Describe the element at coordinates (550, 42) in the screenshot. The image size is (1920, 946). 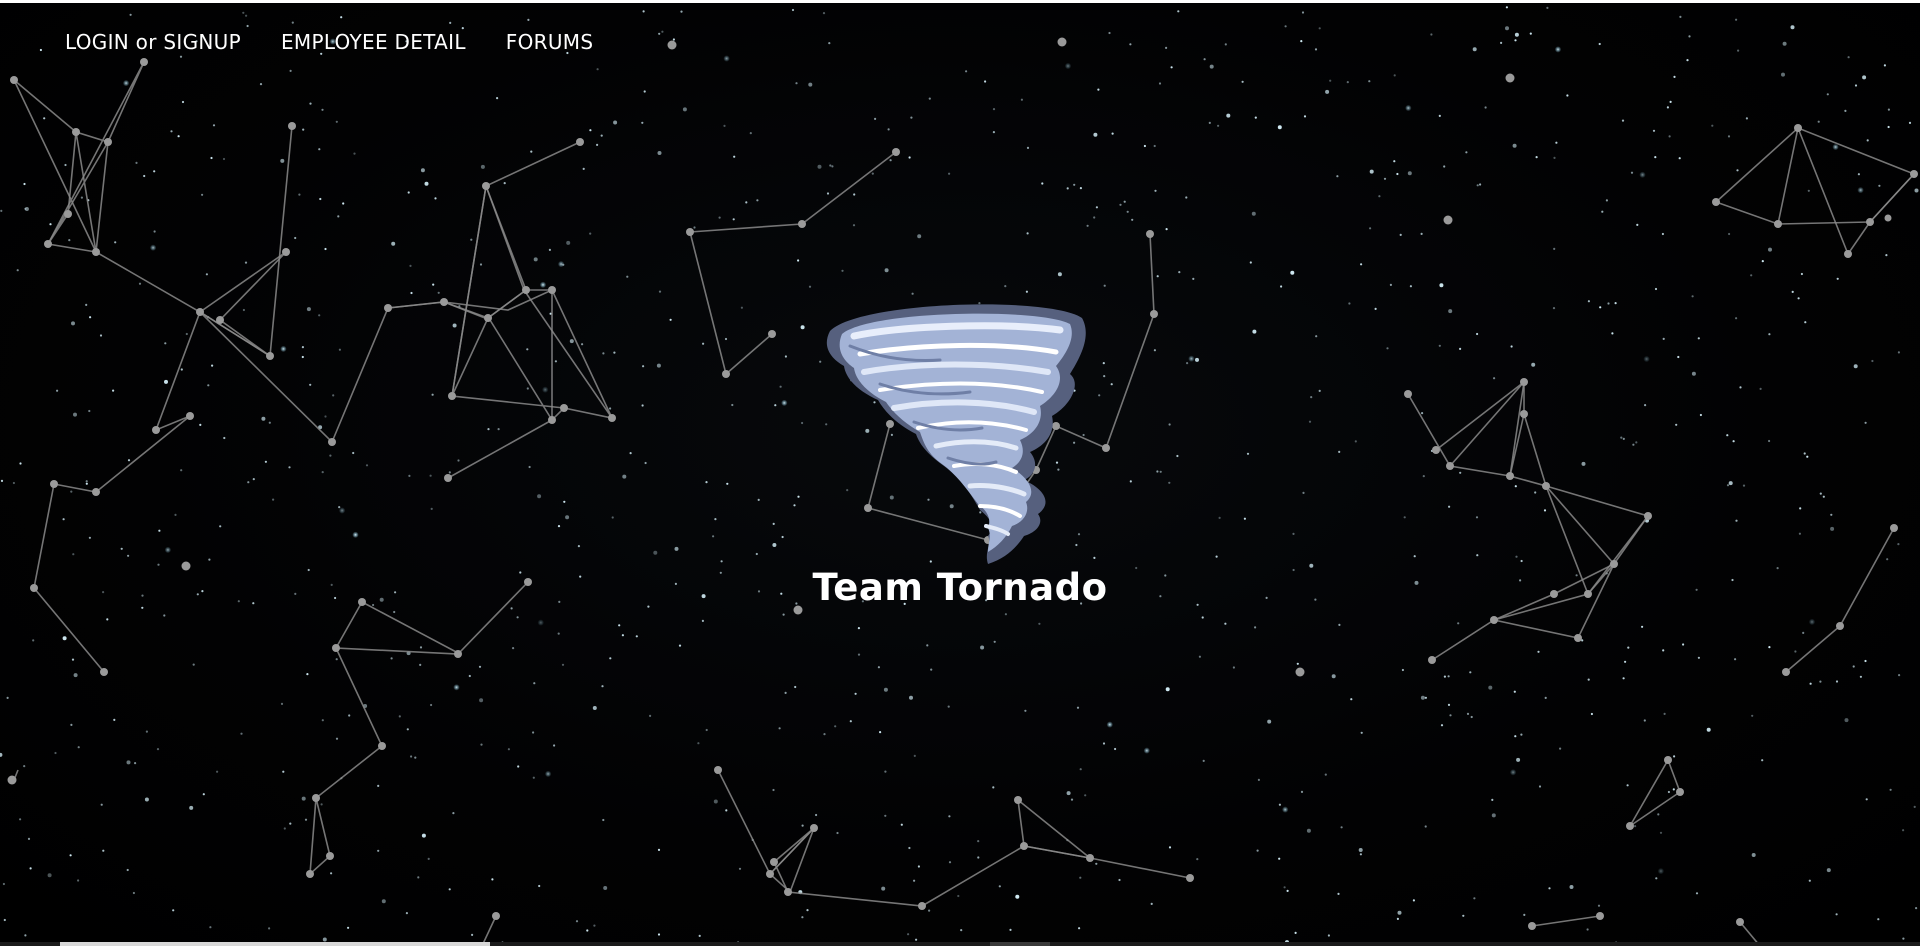
I see `nav-forums-link: FORUMS` at that location.